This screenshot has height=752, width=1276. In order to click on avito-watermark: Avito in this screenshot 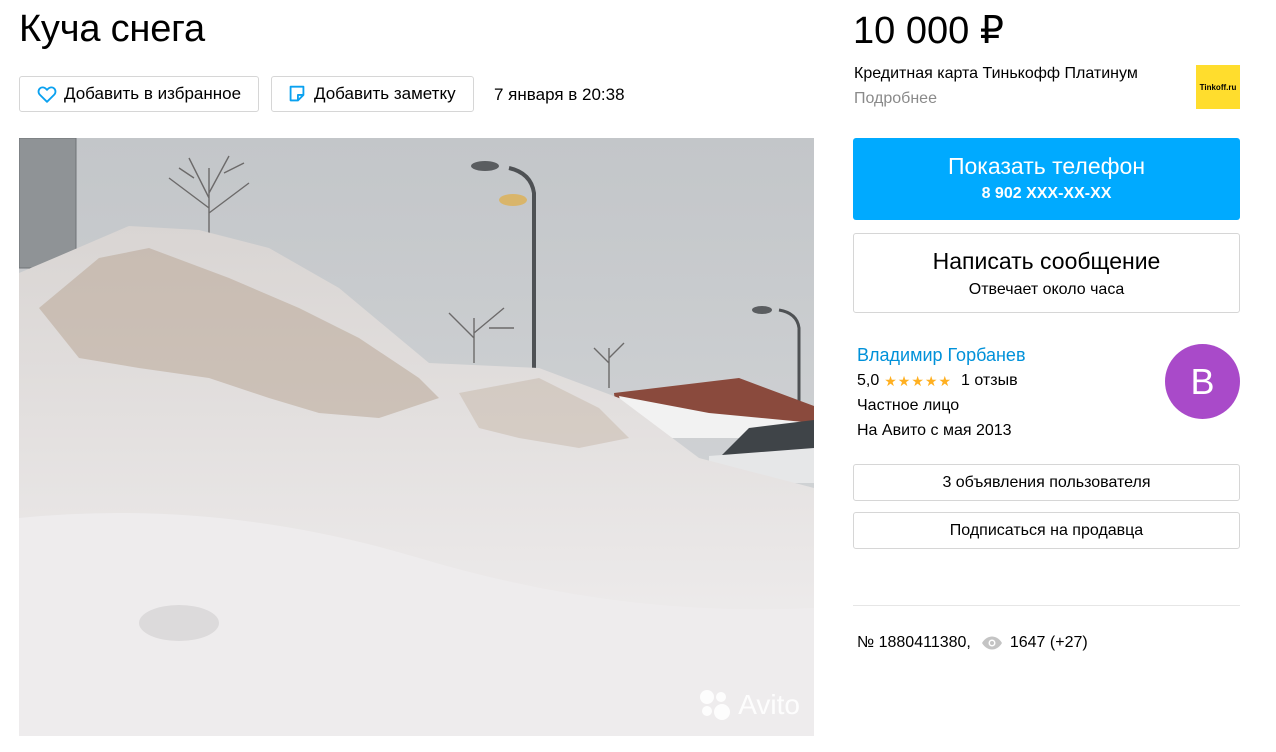, I will do `click(749, 705)`.